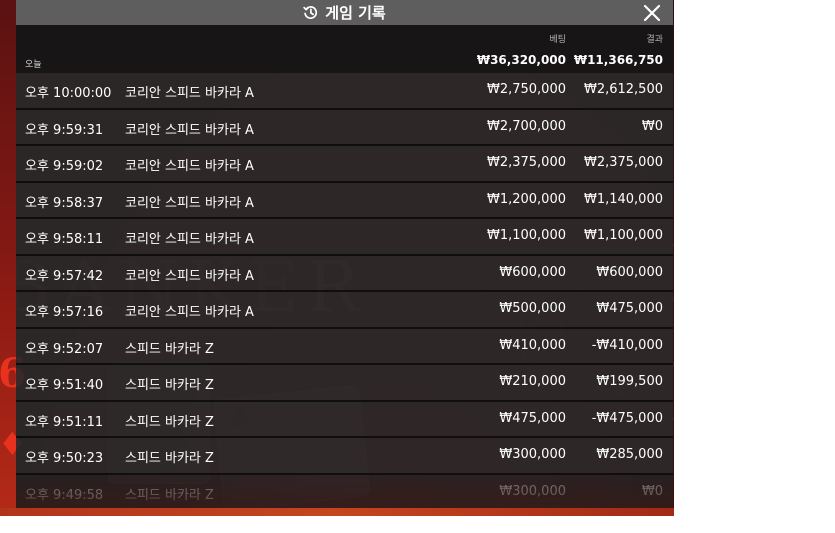 The width and height of the screenshot is (835, 533). What do you see at coordinates (526, 235) in the screenshot?
I see `row-bet: ₩1,100,000` at bounding box center [526, 235].